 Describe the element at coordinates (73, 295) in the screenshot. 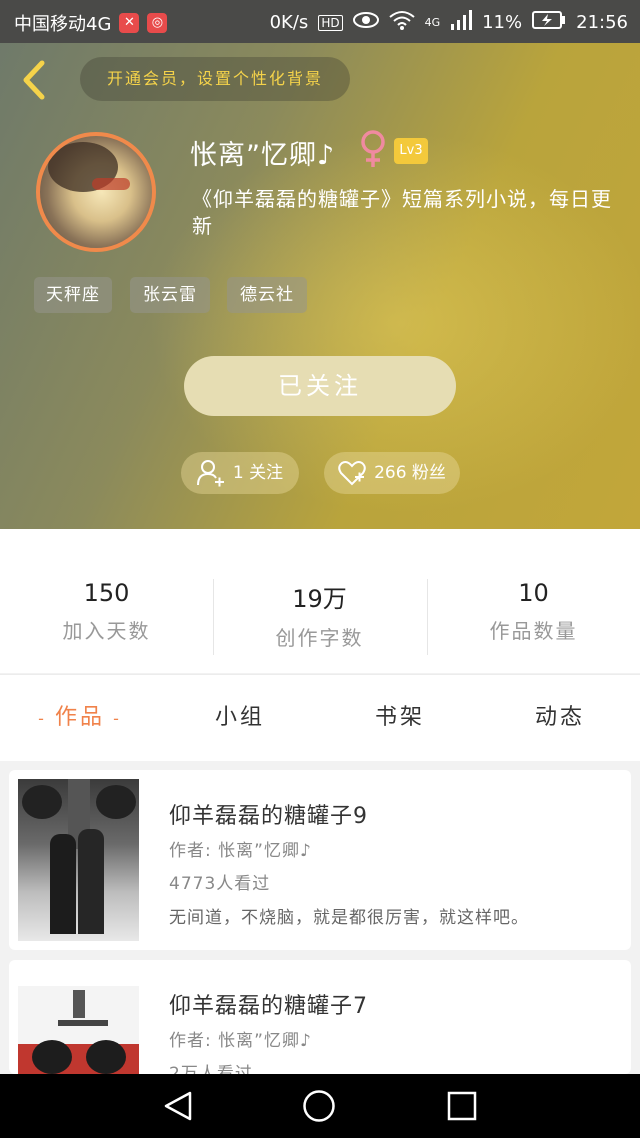

I see `tag-item: 天秤座` at that location.